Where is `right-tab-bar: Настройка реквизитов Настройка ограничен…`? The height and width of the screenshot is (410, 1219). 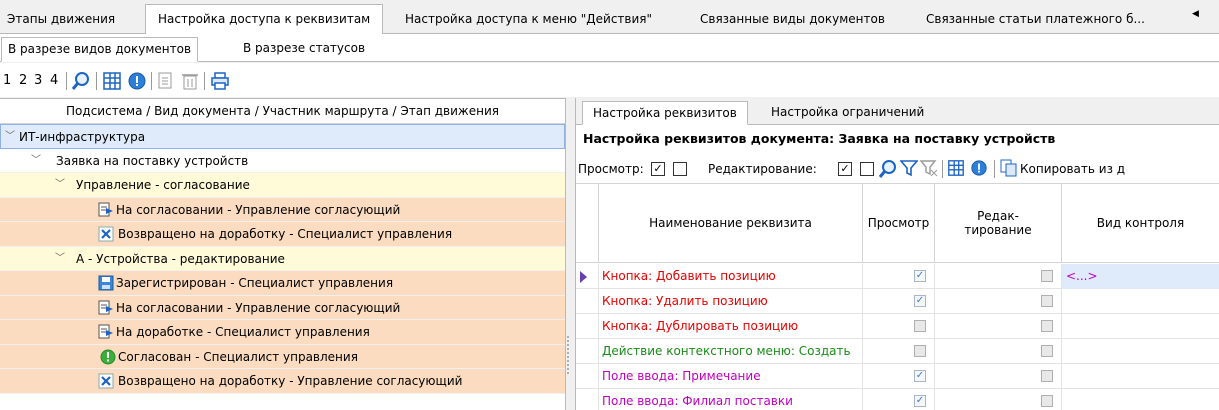
right-tab-bar: Настройка реквизитов Настройка ограничен… is located at coordinates (897, 111).